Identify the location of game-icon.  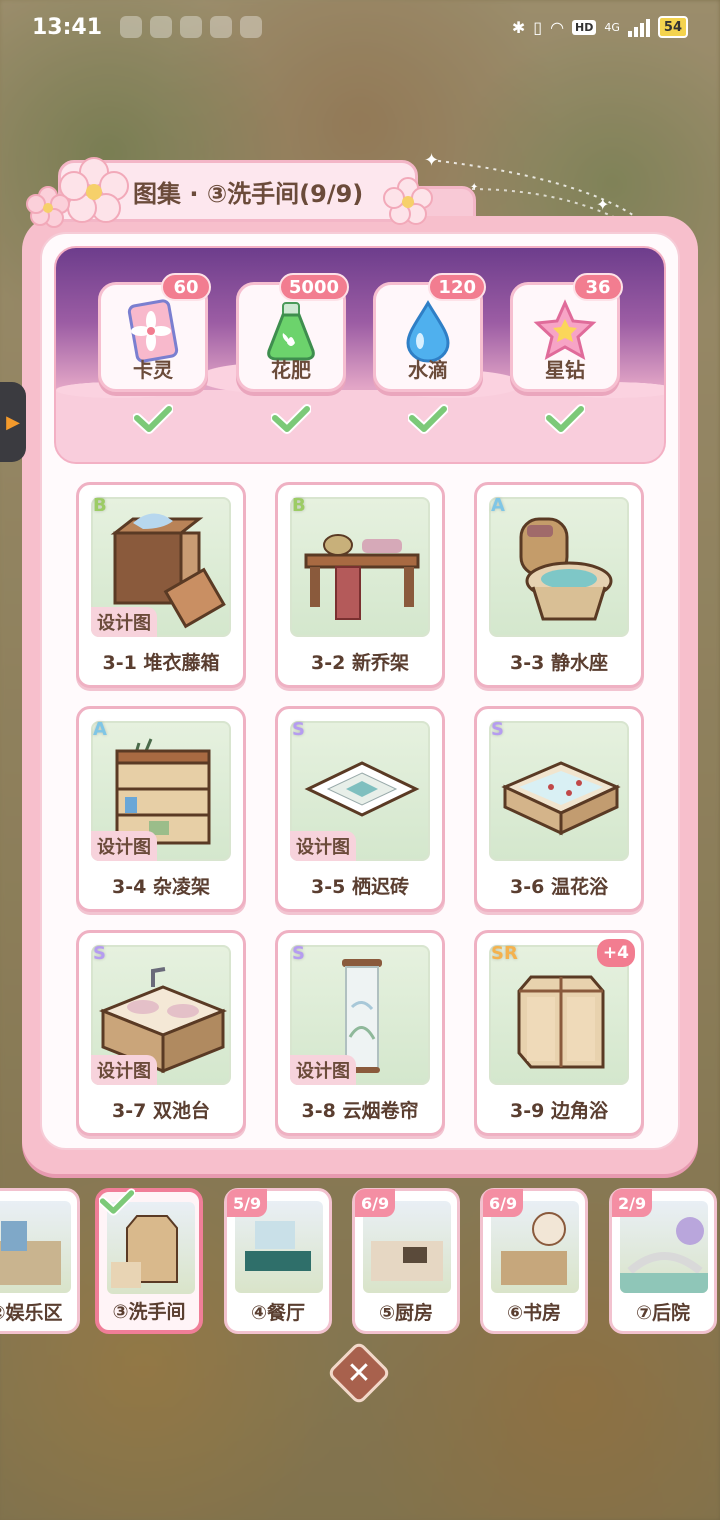
(251, 27).